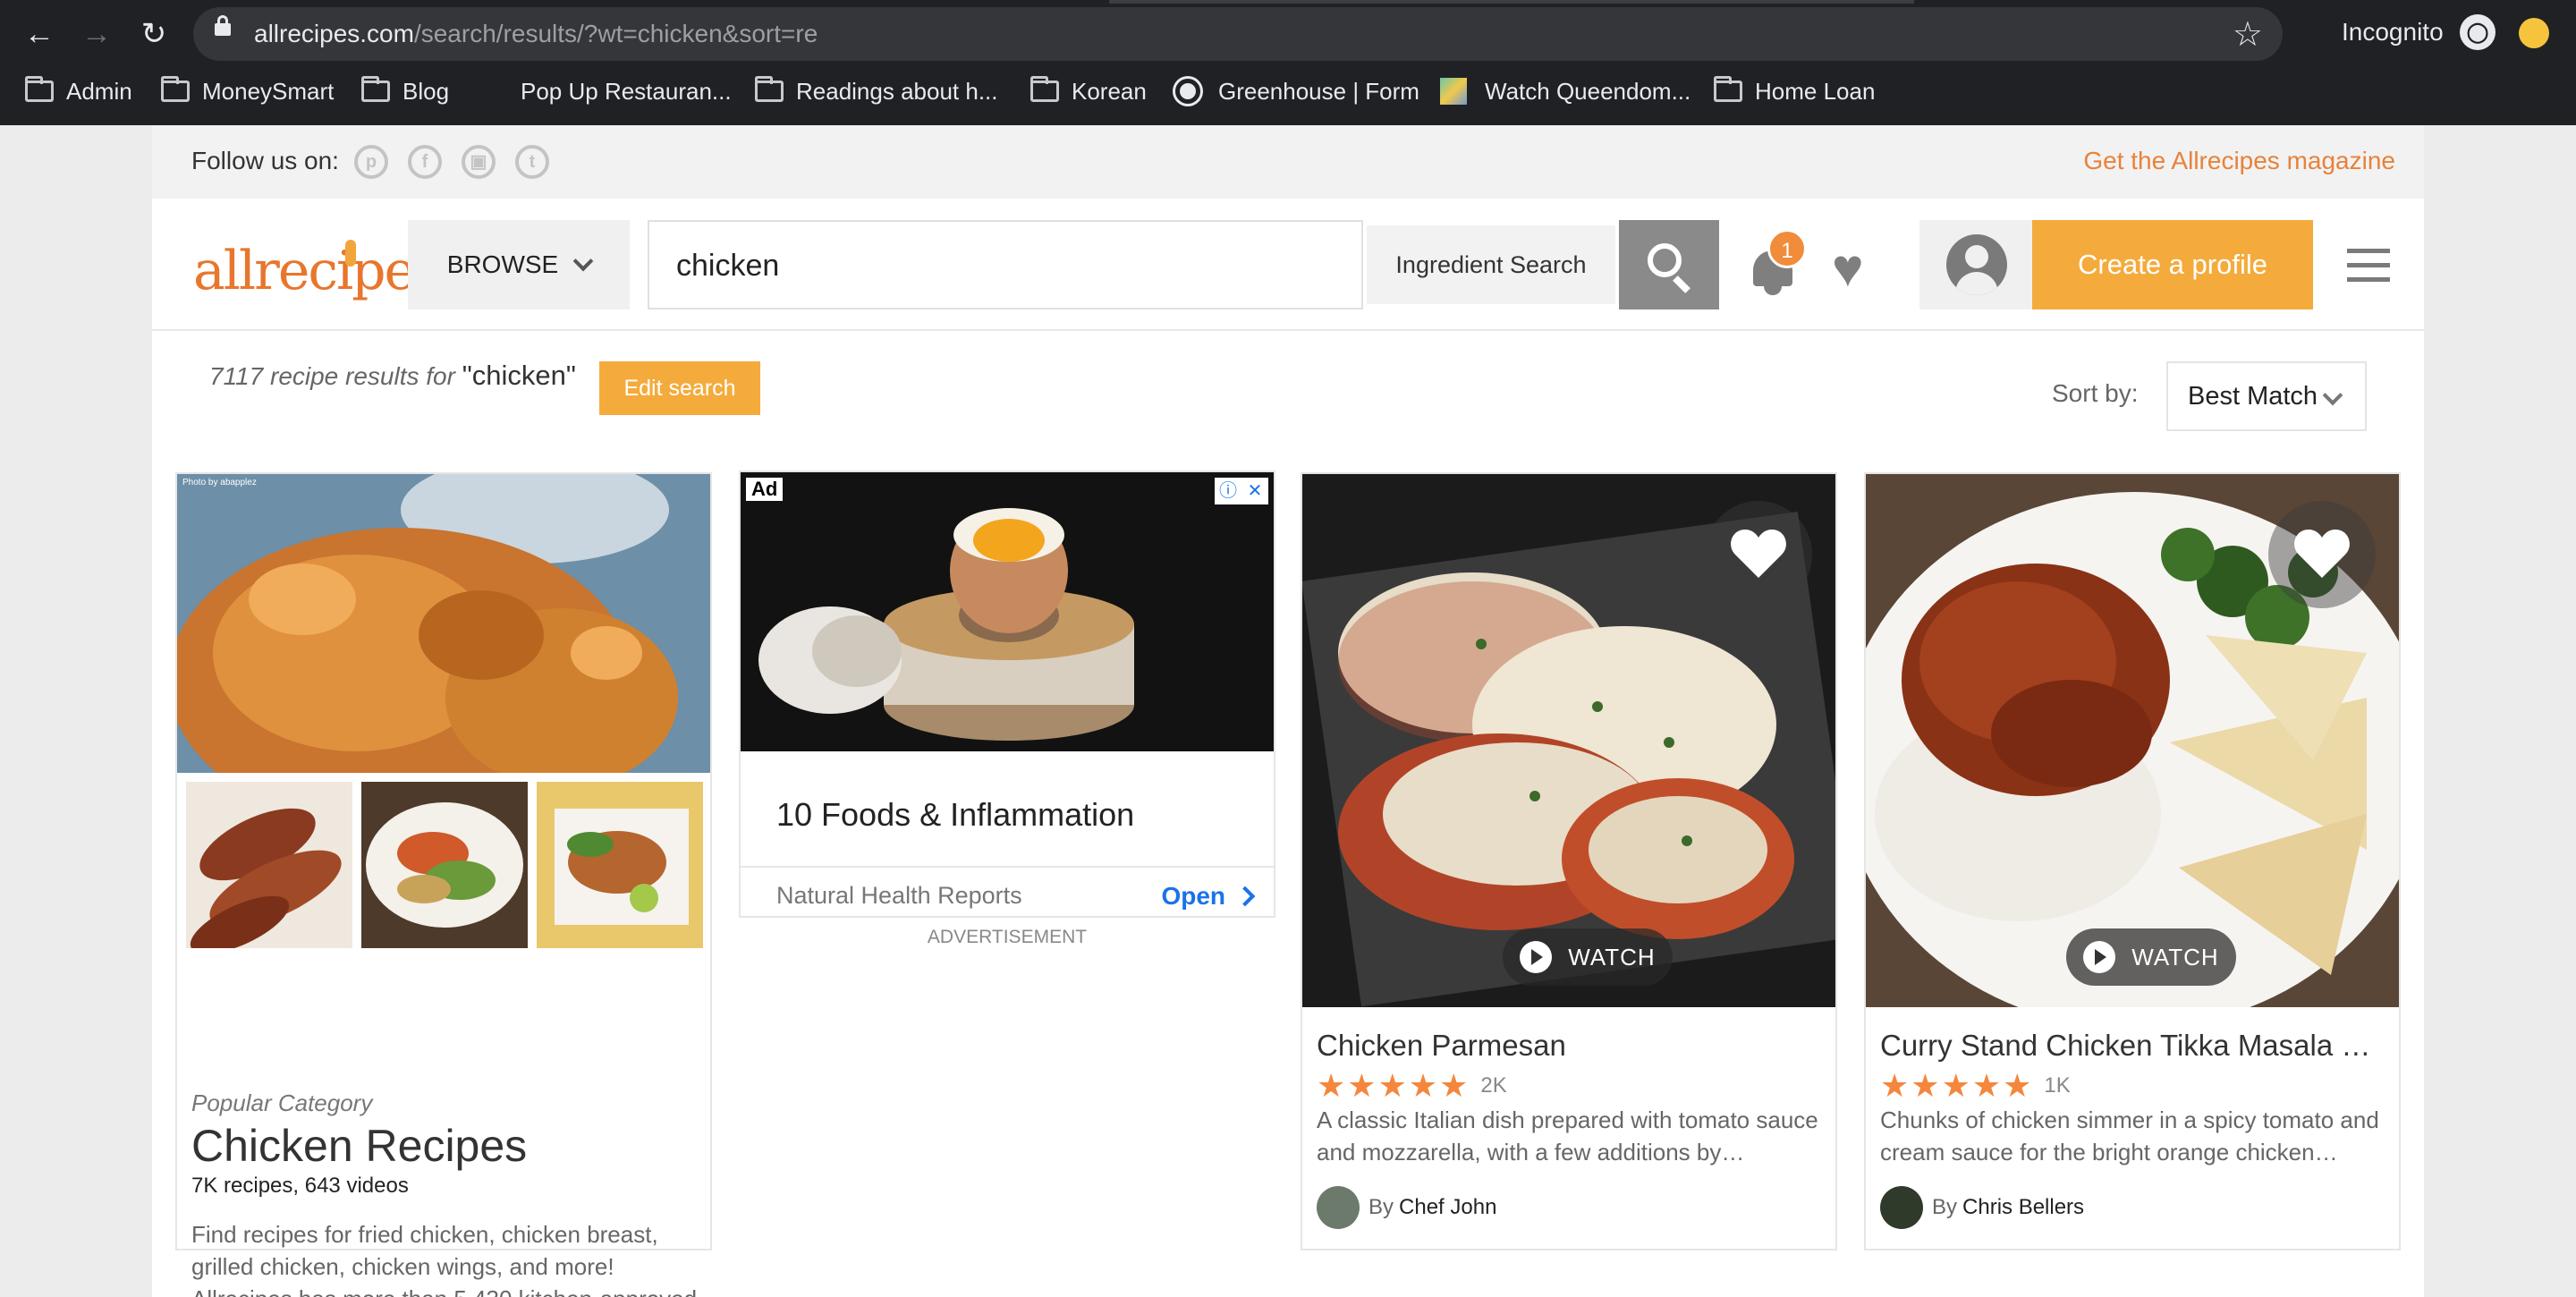 The width and height of the screenshot is (2576, 1297). What do you see at coordinates (219, 482) in the screenshot?
I see `photo-credit: Photo by abapplez` at bounding box center [219, 482].